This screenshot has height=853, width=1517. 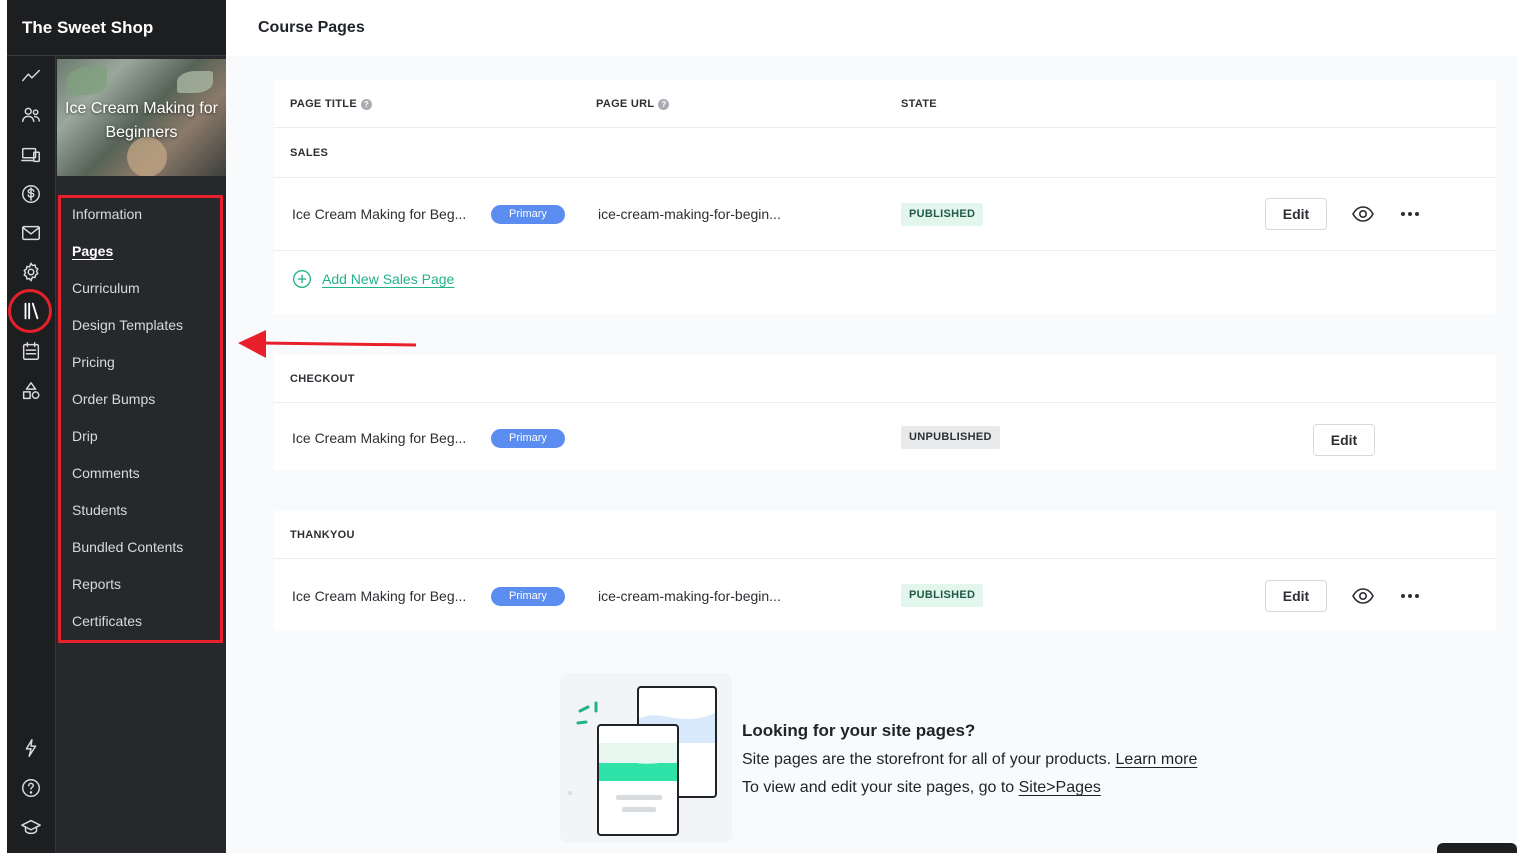 I want to click on column-header-state: STATE, so click(x=919, y=104).